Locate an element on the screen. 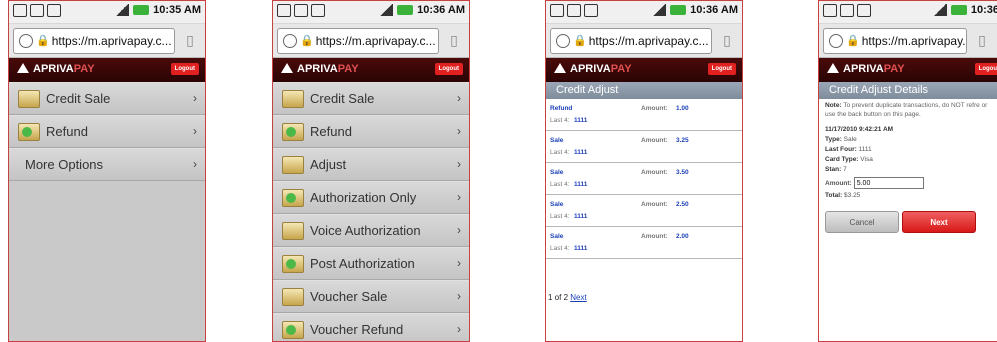 This screenshot has width=997, height=342. adjust-icon is located at coordinates (293, 164).